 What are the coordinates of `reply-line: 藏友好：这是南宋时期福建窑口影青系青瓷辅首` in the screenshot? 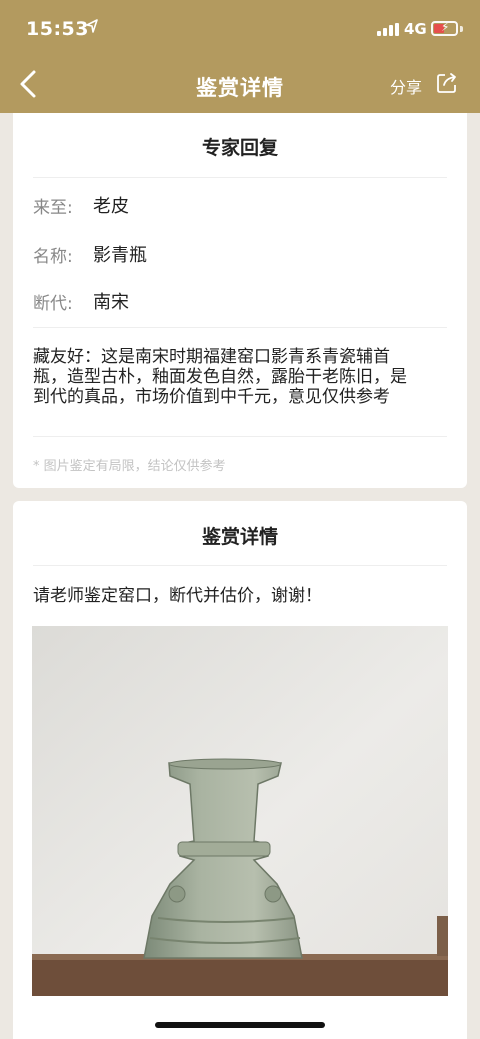 It's located at (211, 357).